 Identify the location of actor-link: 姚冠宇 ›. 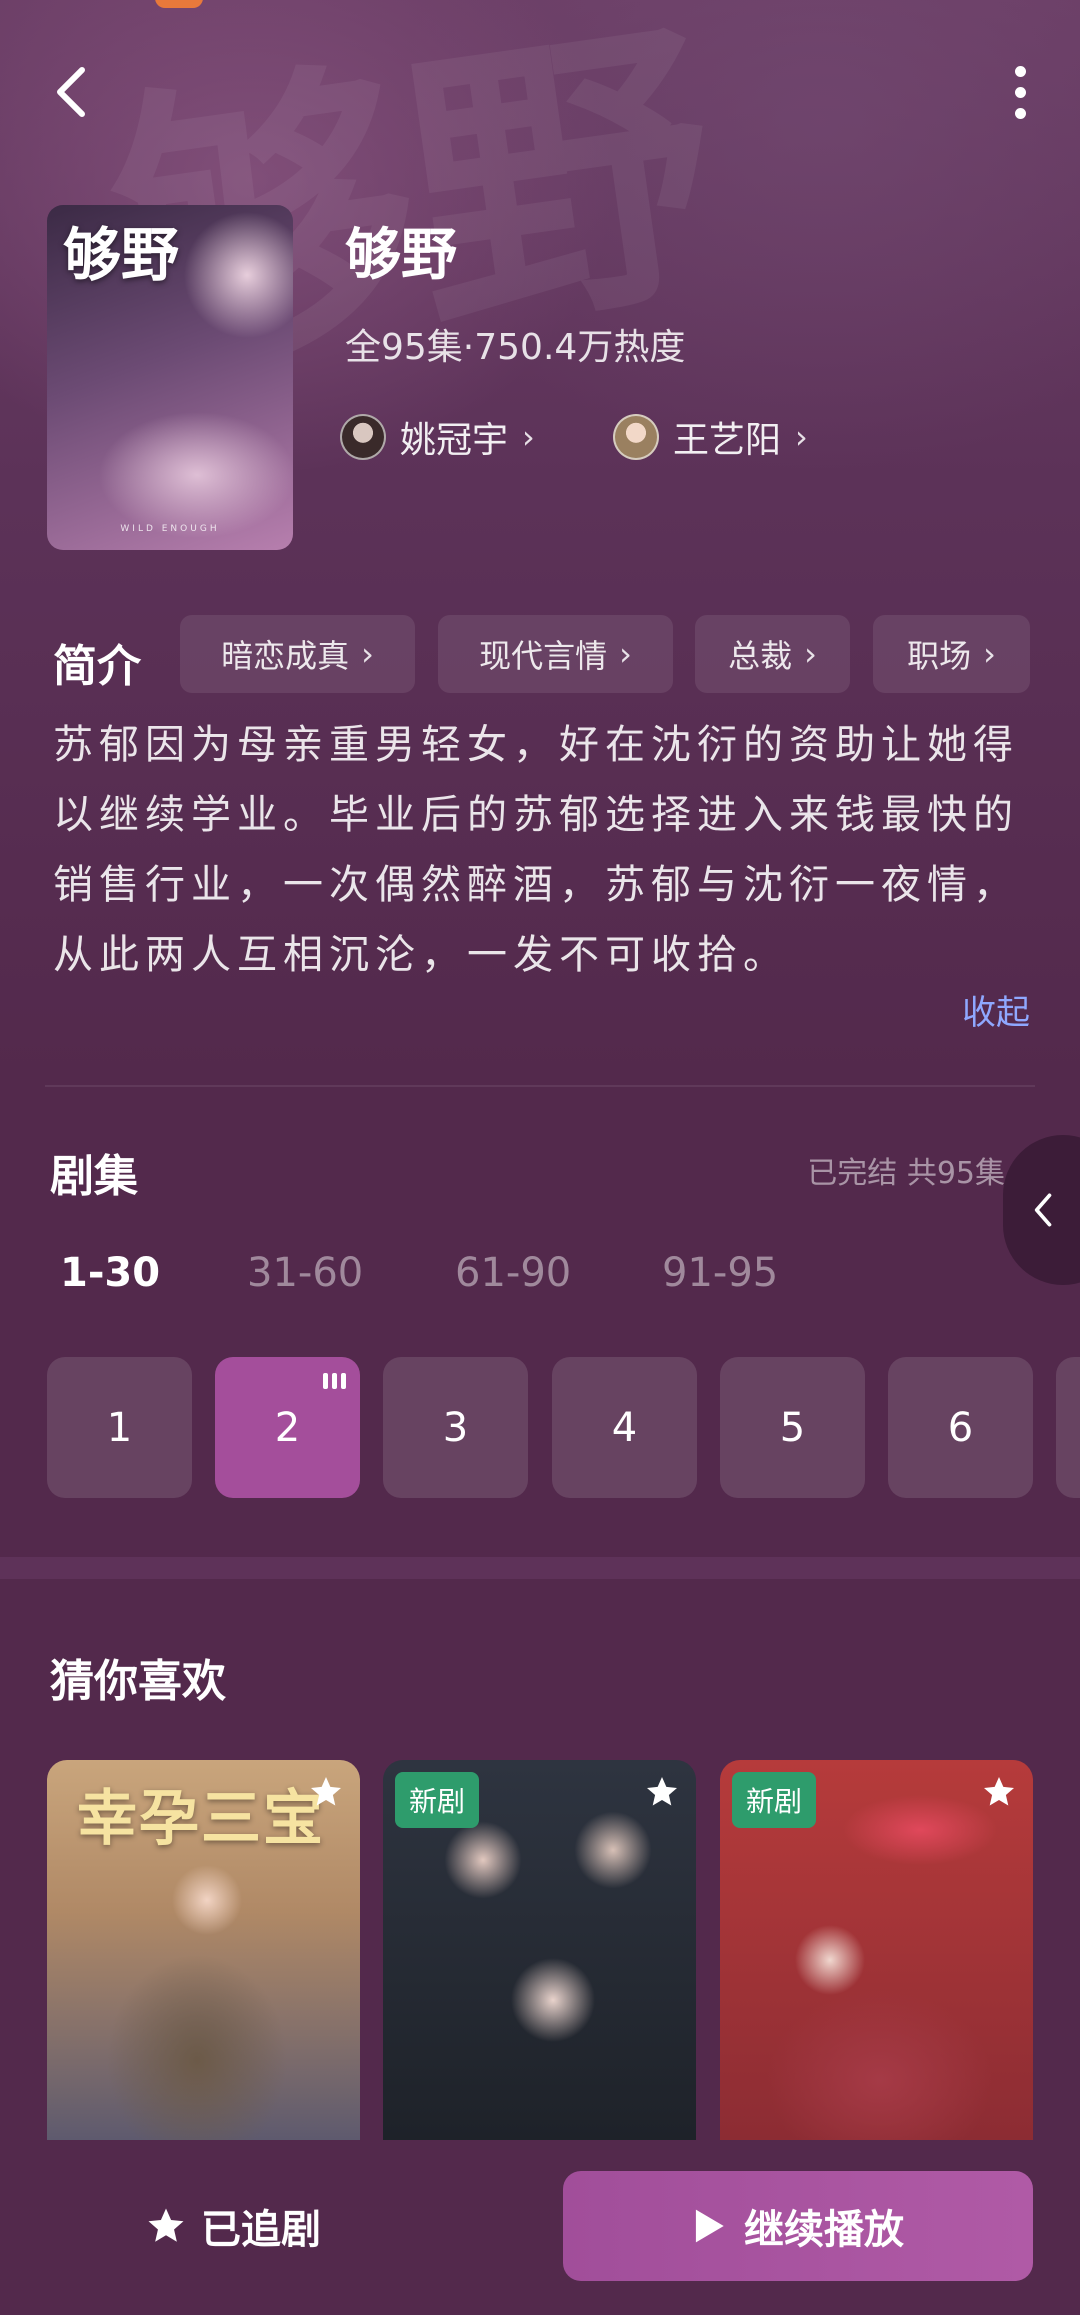
(437, 437).